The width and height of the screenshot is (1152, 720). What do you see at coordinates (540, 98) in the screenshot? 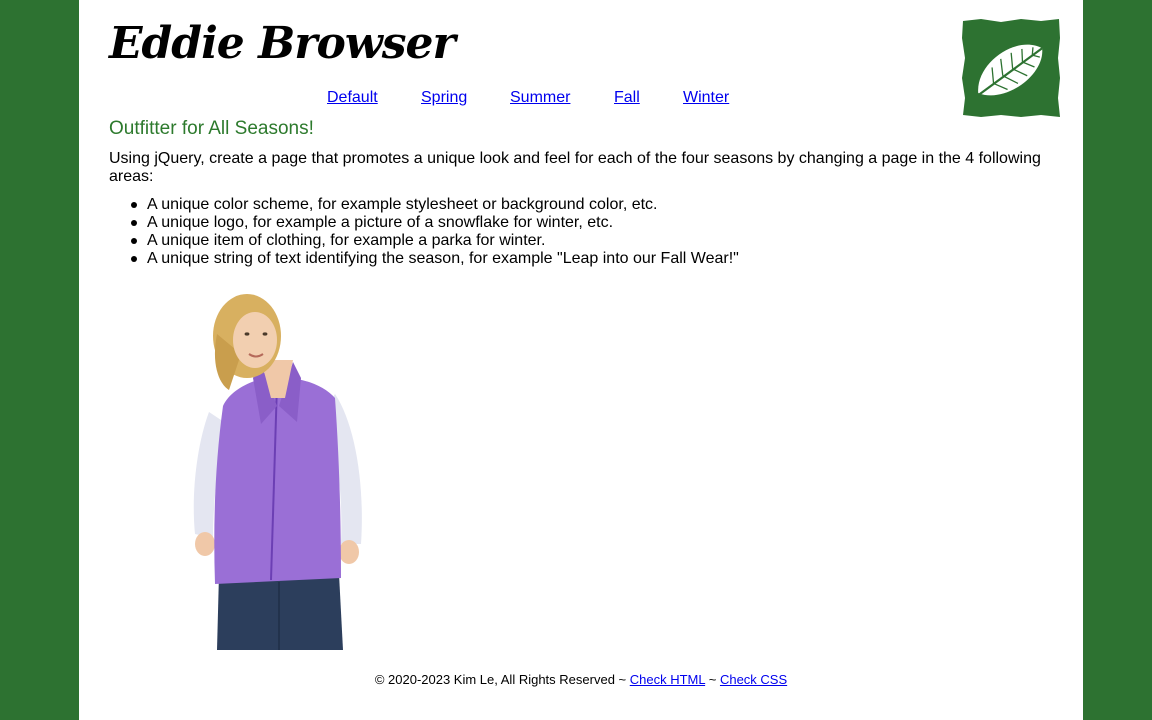
I see `nav-link-summer: Summer` at bounding box center [540, 98].